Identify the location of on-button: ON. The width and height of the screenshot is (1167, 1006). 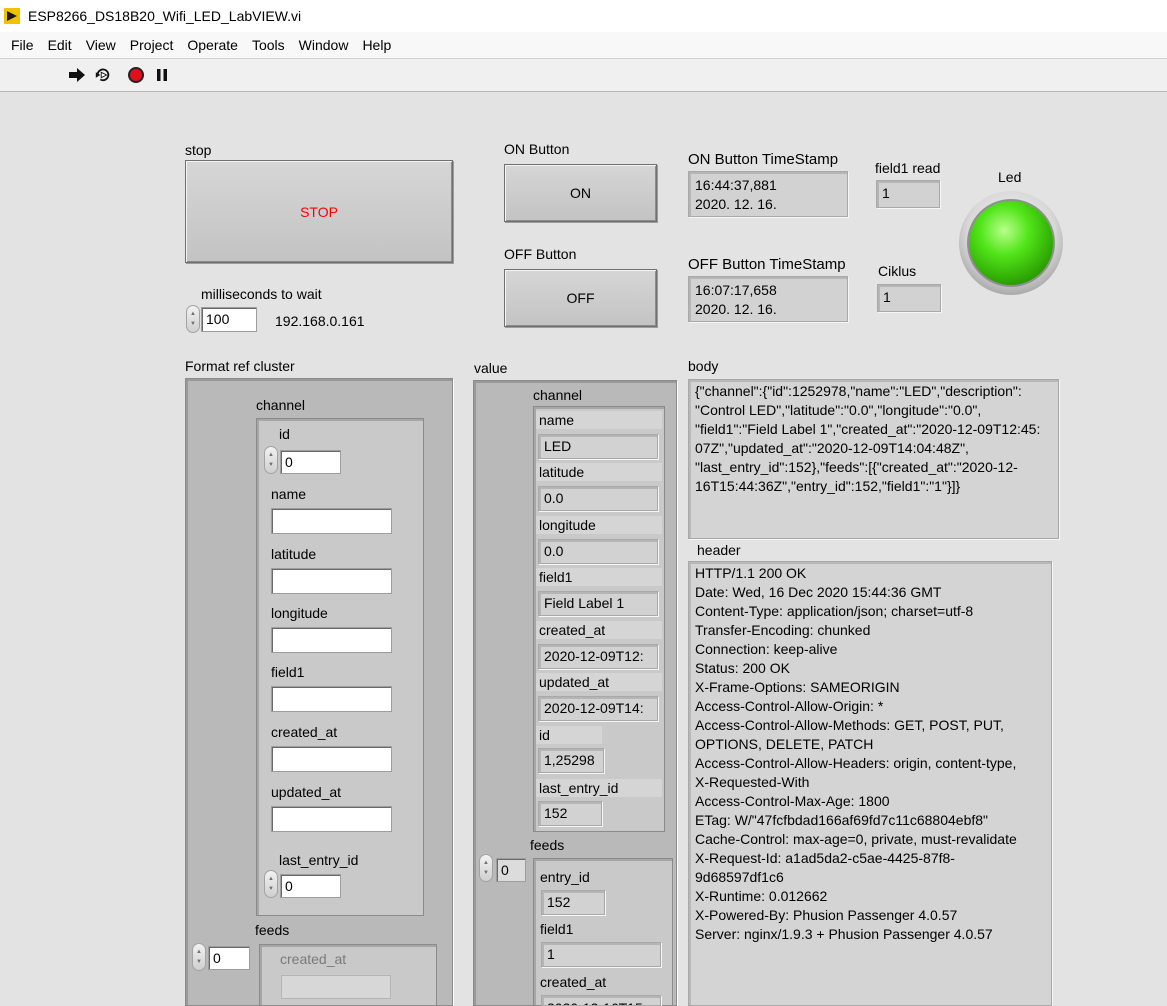
(580, 193).